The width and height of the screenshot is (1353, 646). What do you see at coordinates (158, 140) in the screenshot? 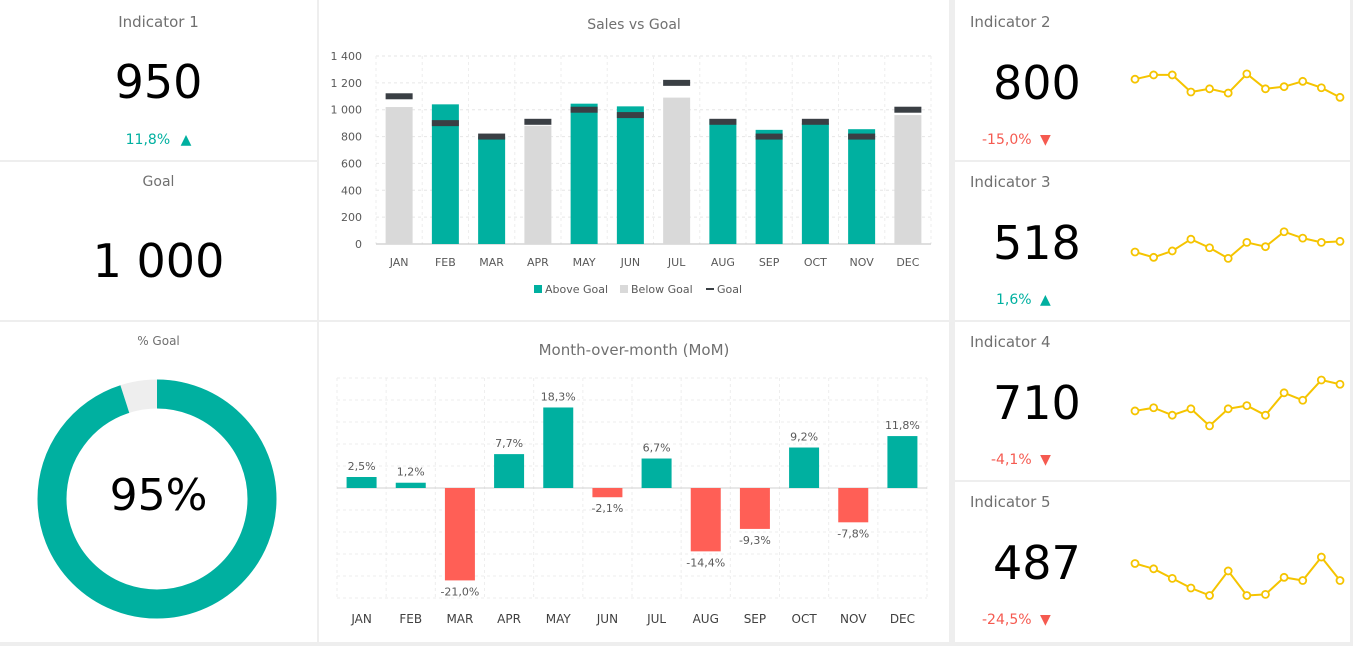
I see `indicator1-change: 11,8% ▲` at bounding box center [158, 140].